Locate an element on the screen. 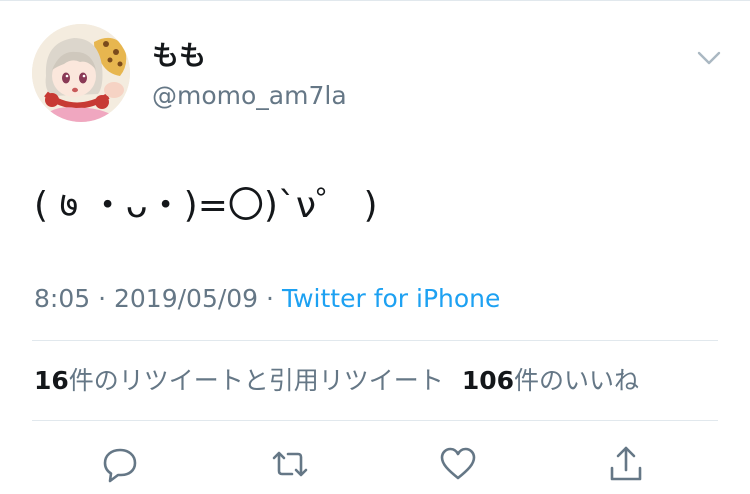 Image resolution: width=750 pixels, height=494 pixels. anime-avatar-icon is located at coordinates (81, 73).